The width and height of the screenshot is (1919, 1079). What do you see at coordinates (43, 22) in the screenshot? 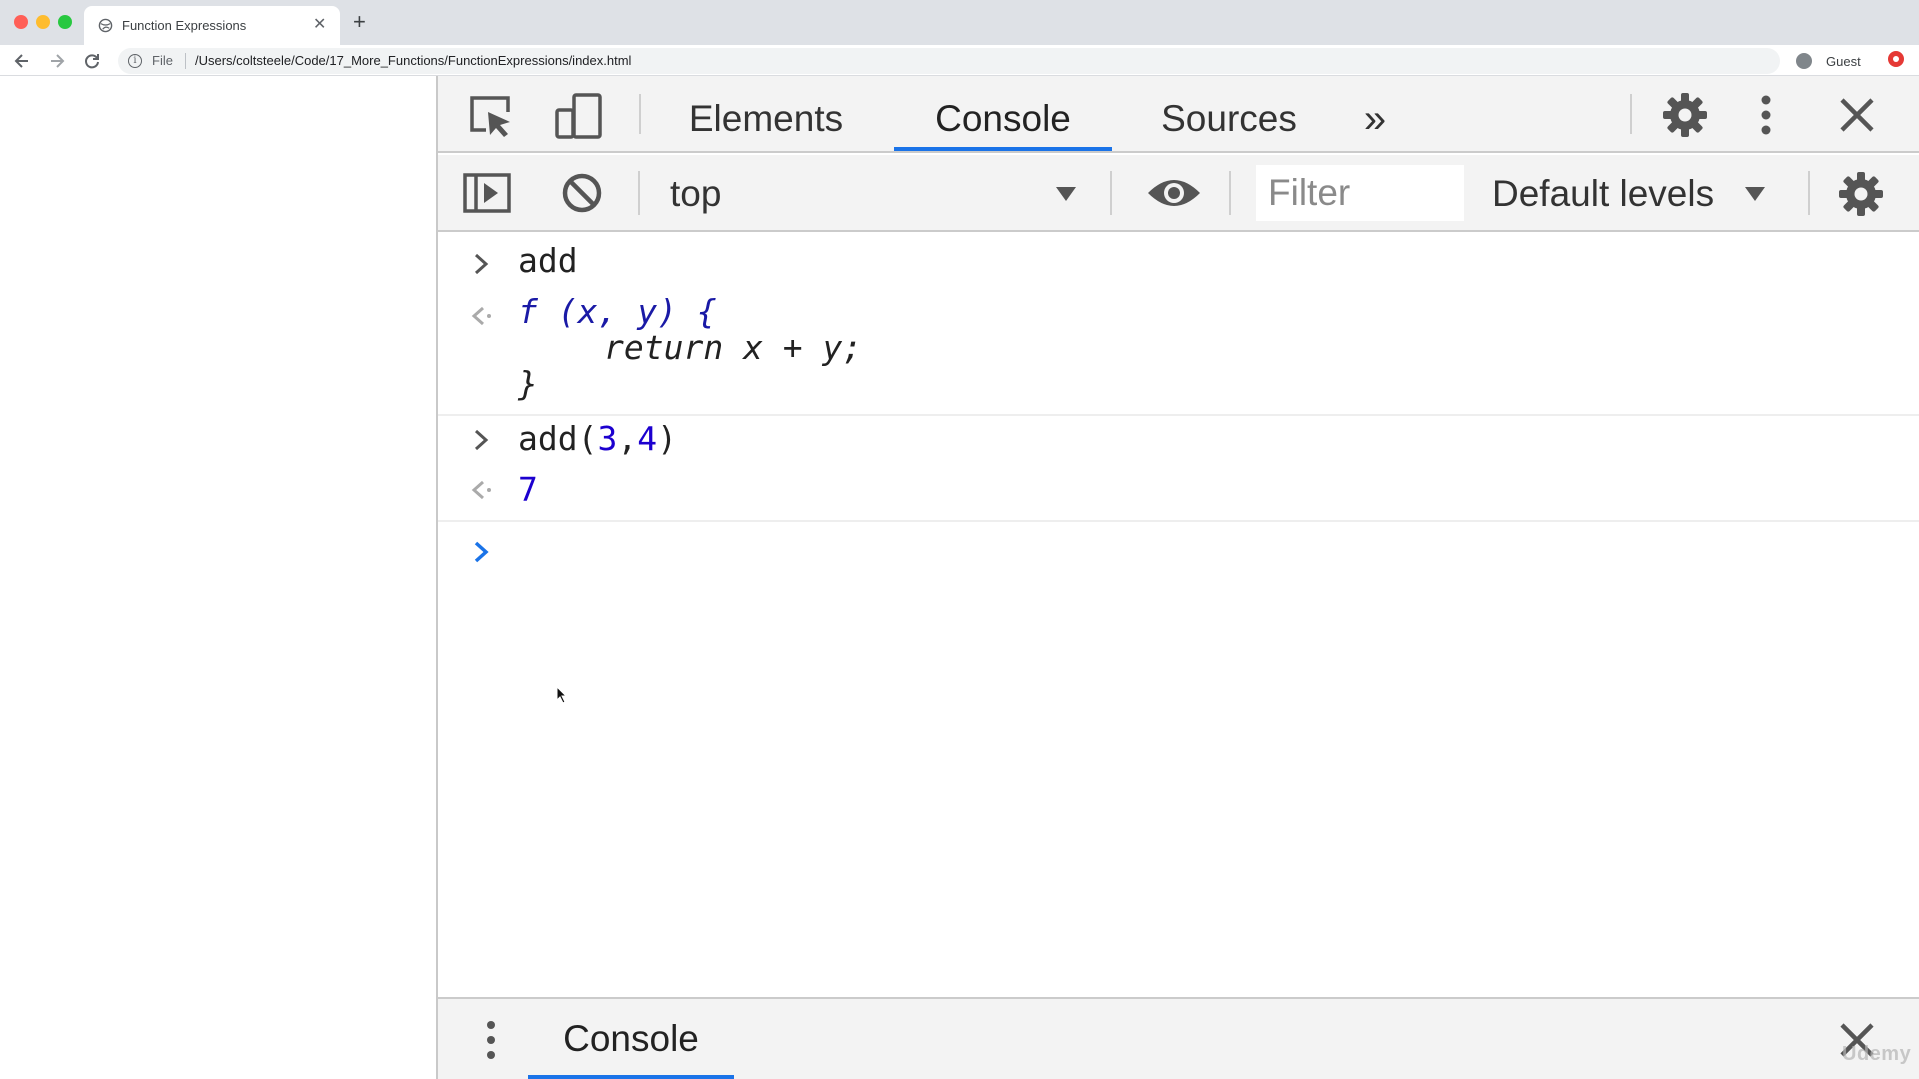
I see `window-minimize-button` at bounding box center [43, 22].